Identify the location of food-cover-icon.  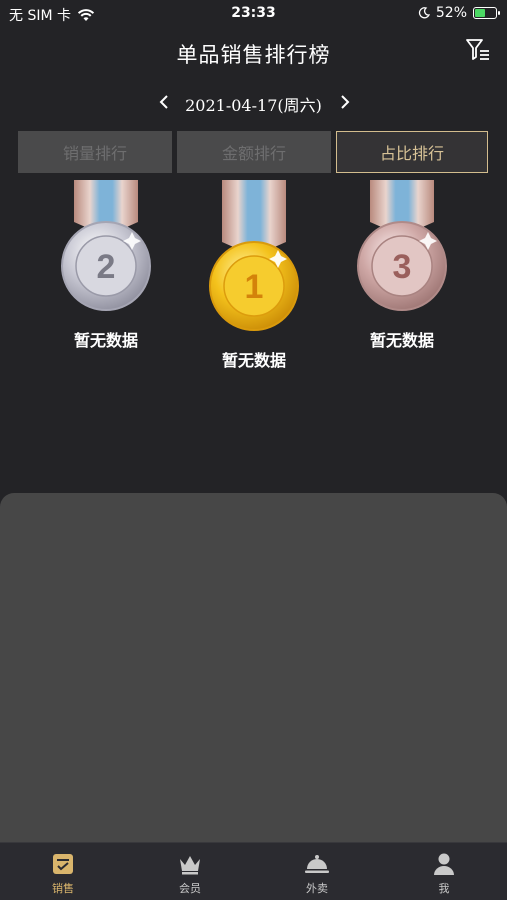
(317, 864).